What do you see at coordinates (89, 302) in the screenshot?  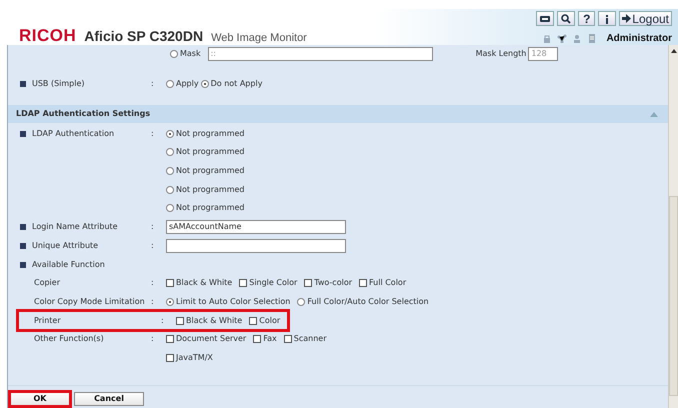 I see `field-label: Color Copy Mode Limitation` at bounding box center [89, 302].